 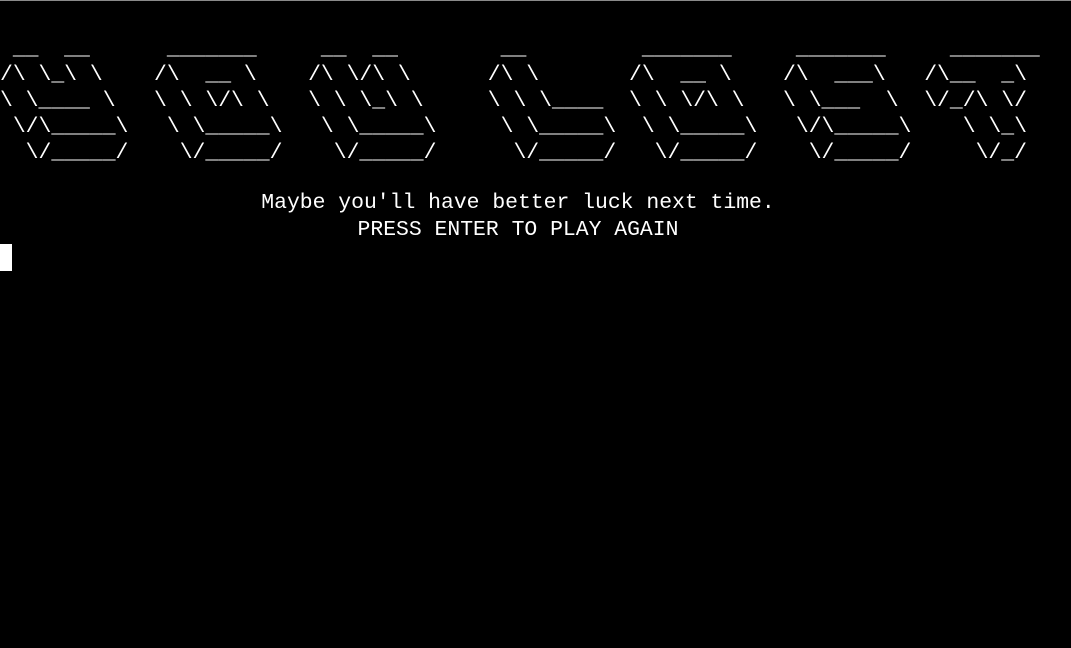 What do you see at coordinates (535, 0) in the screenshot?
I see `window-top-border` at bounding box center [535, 0].